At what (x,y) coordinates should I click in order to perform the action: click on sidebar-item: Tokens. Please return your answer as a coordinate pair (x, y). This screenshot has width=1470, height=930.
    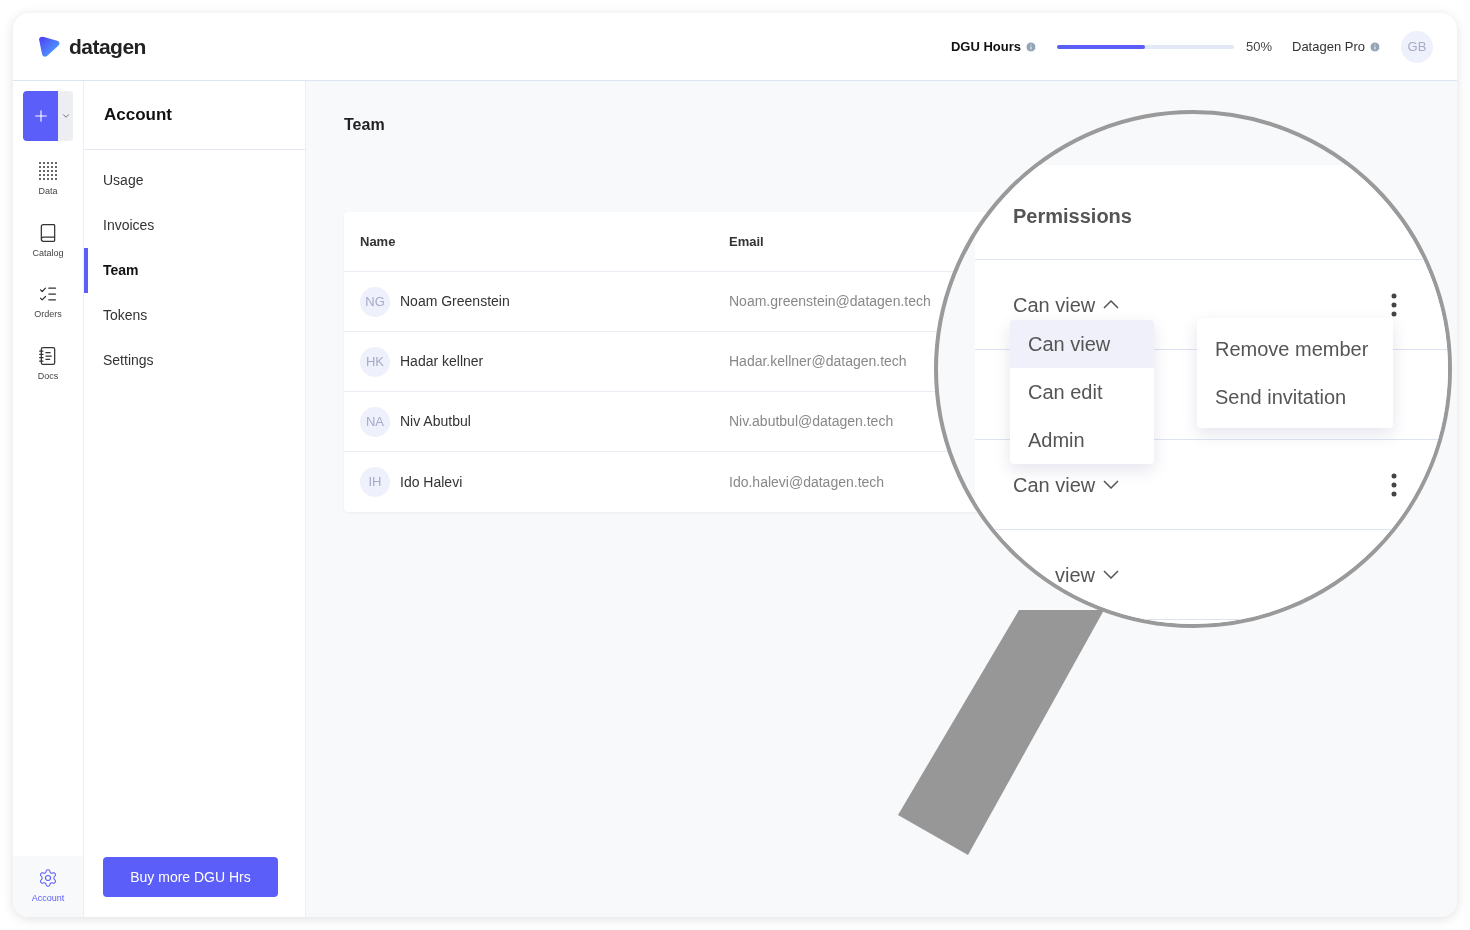
    Looking at the image, I should click on (194, 315).